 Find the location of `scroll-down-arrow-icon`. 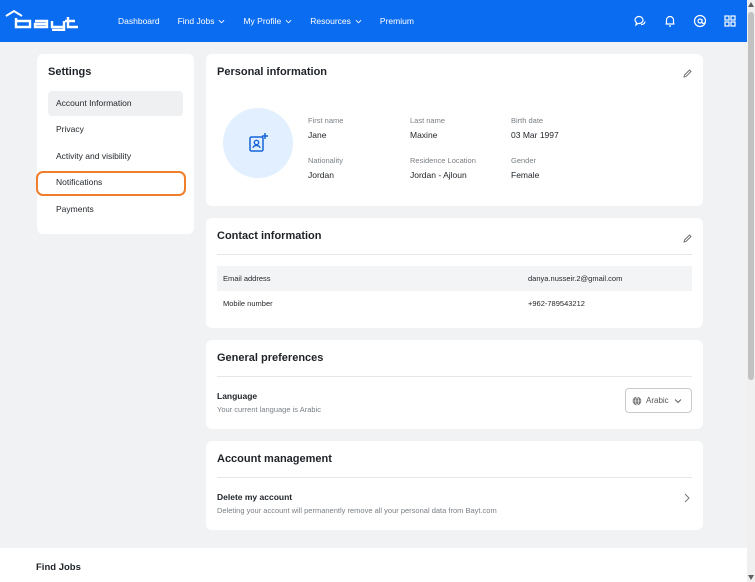

scroll-down-arrow-icon is located at coordinates (751, 577).